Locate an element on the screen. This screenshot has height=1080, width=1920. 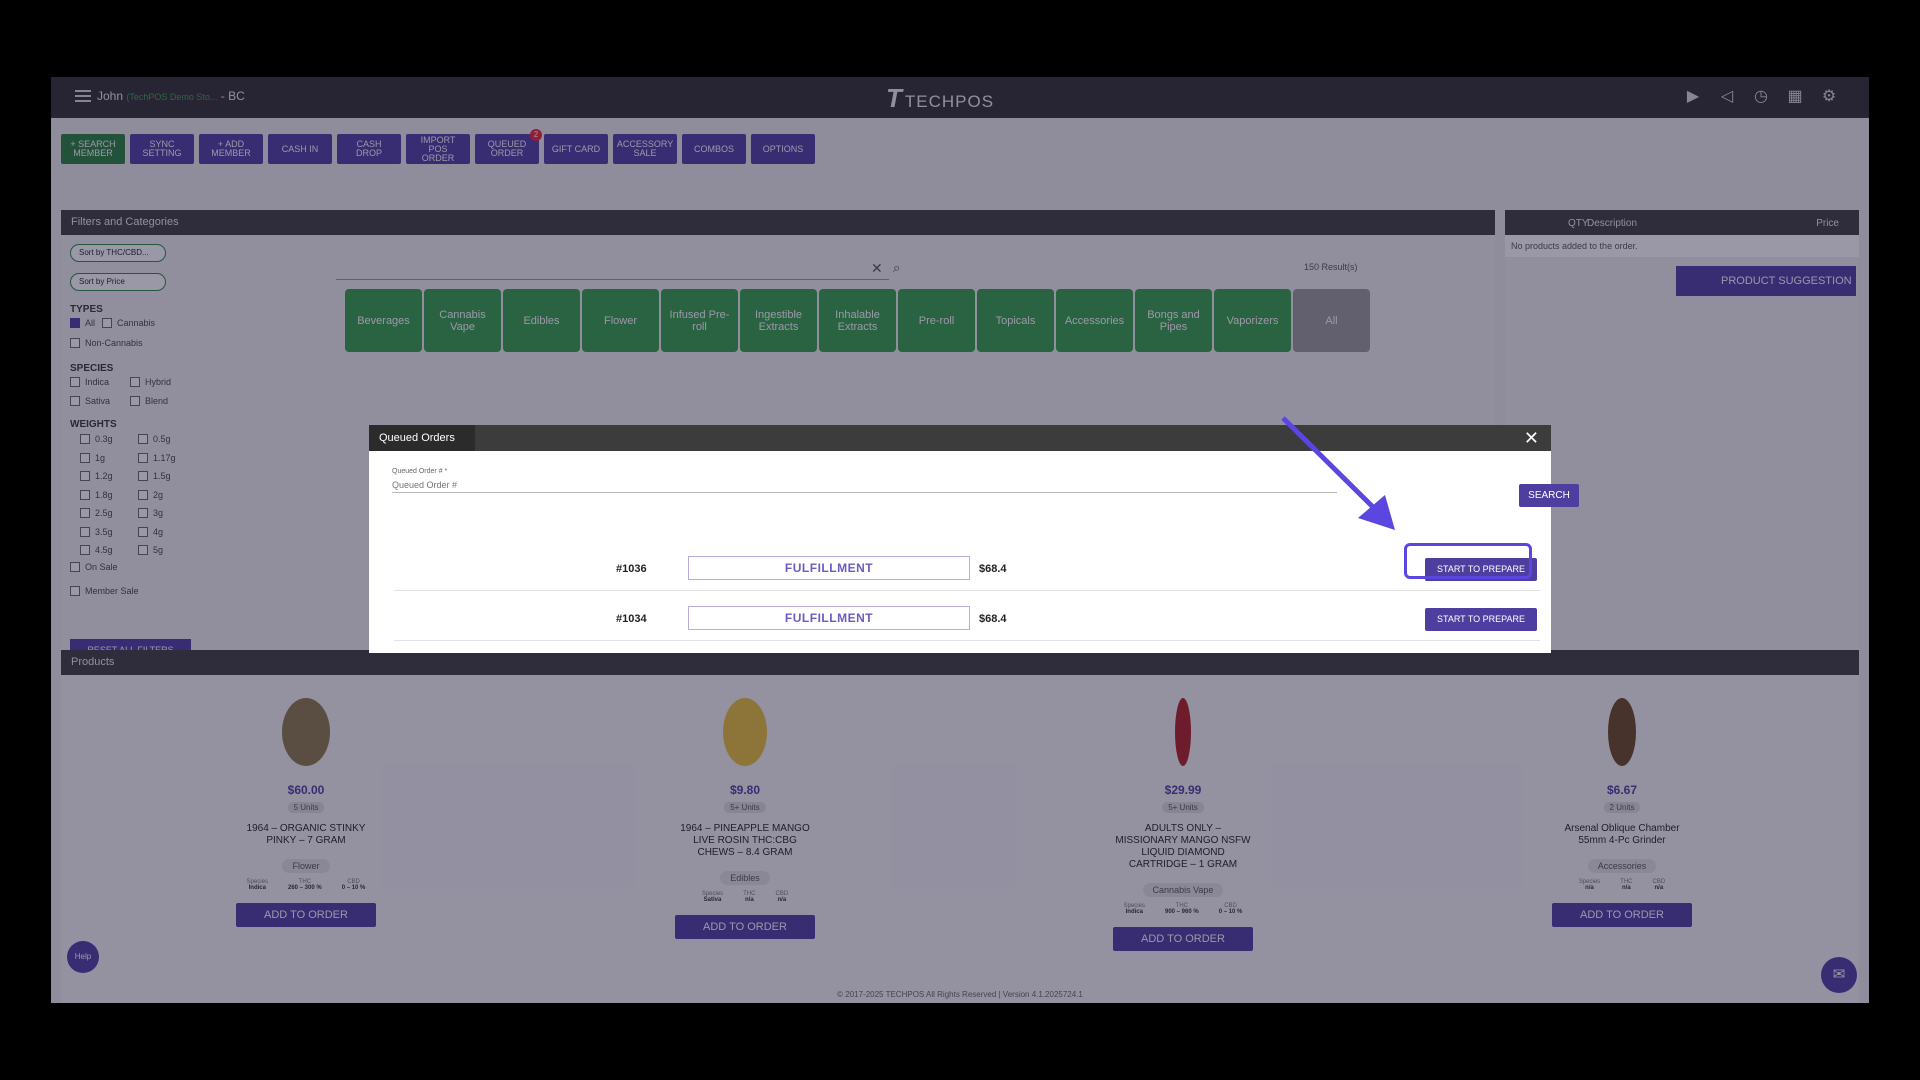
start-to-prepare-button: START TO PREPARE is located at coordinates (1481, 619).